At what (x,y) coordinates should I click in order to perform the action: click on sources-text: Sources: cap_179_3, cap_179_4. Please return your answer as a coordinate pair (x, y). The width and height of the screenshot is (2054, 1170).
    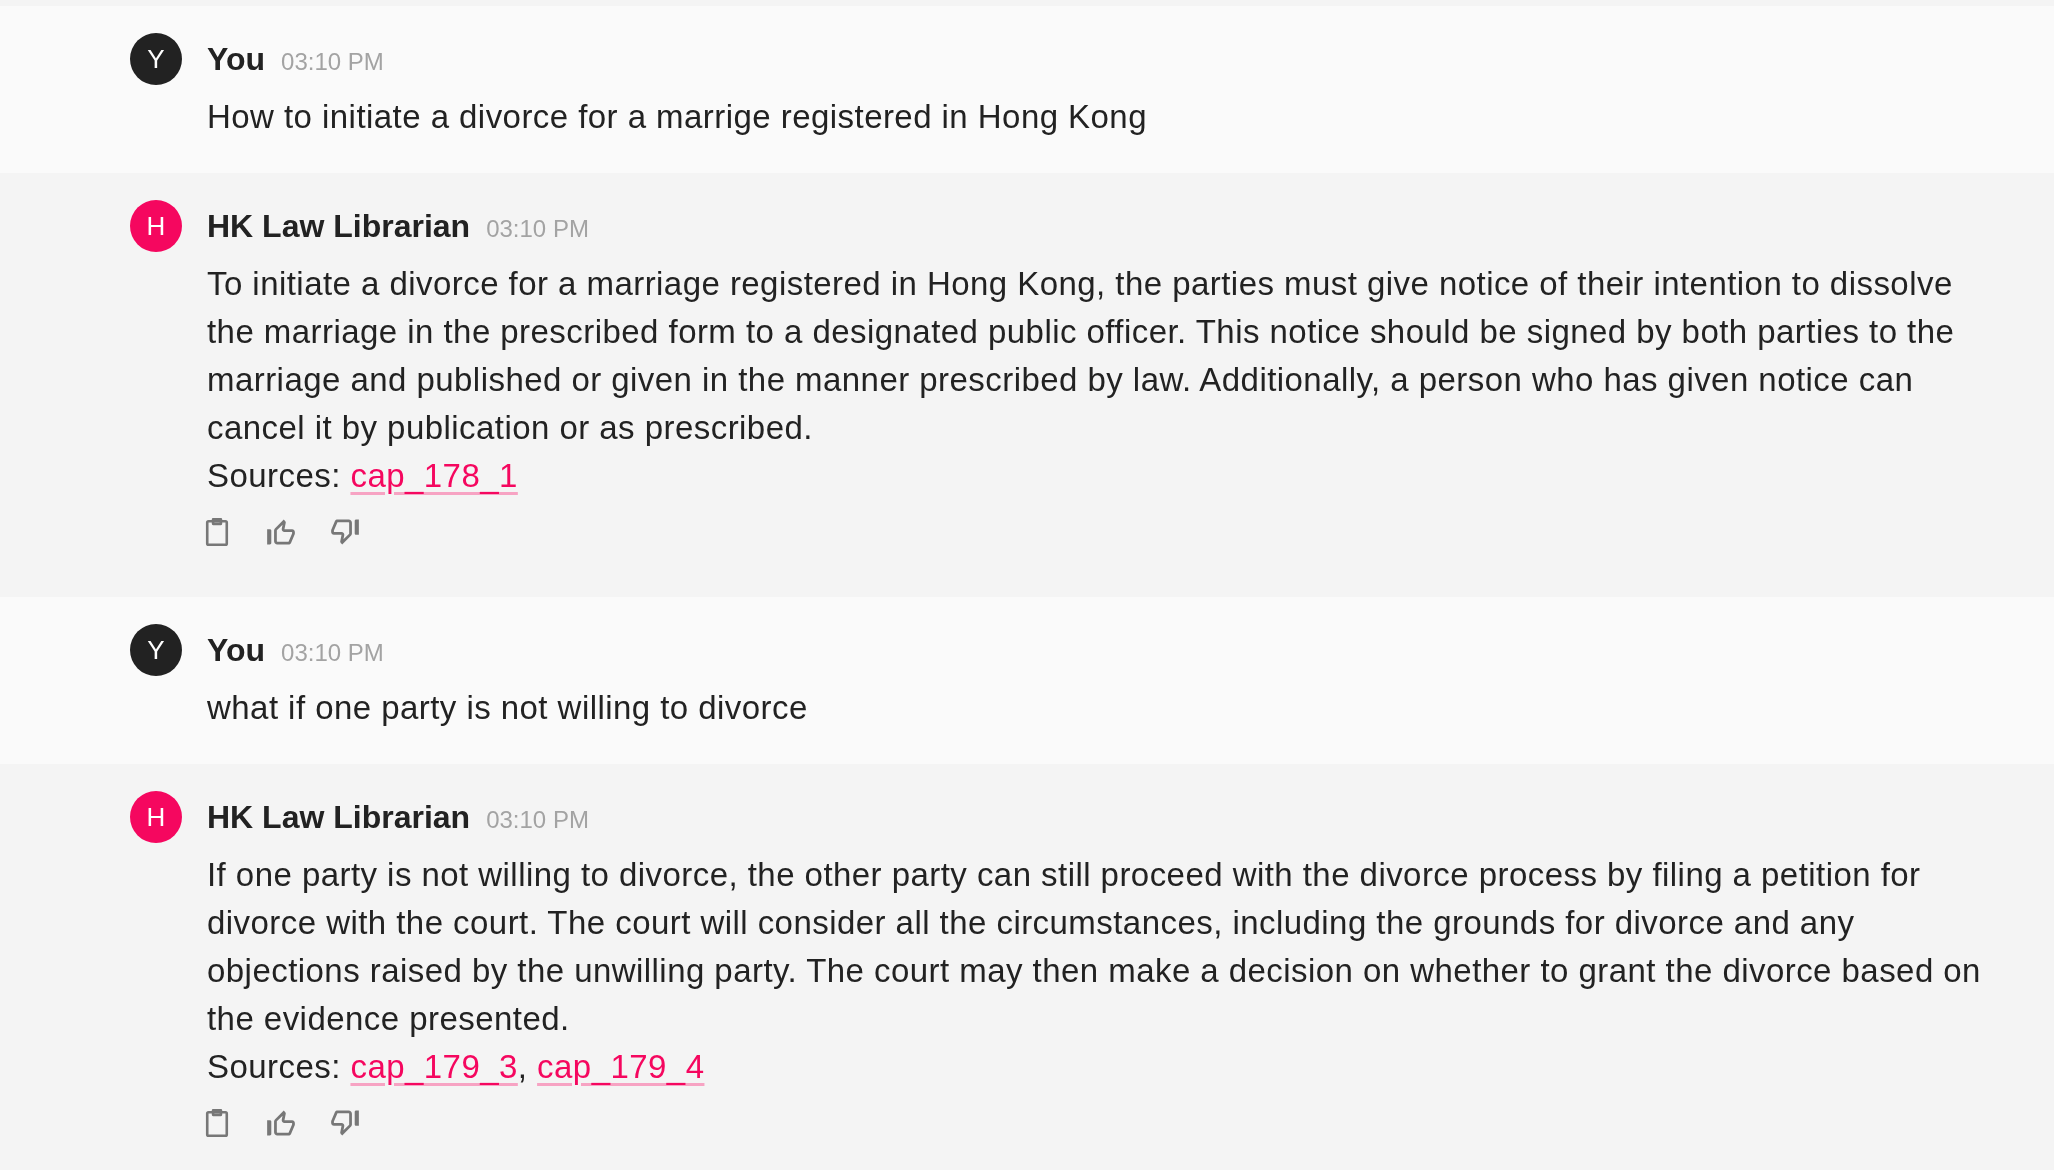
    Looking at the image, I should click on (456, 1067).